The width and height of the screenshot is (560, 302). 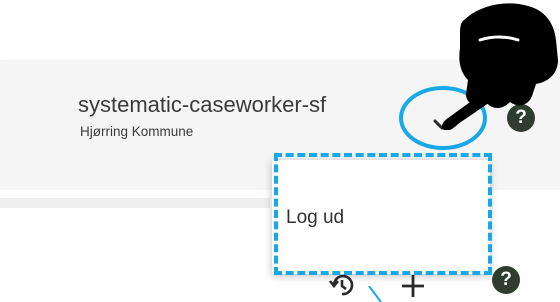 I want to click on logout-menu-item: Log ud, so click(x=379, y=218).